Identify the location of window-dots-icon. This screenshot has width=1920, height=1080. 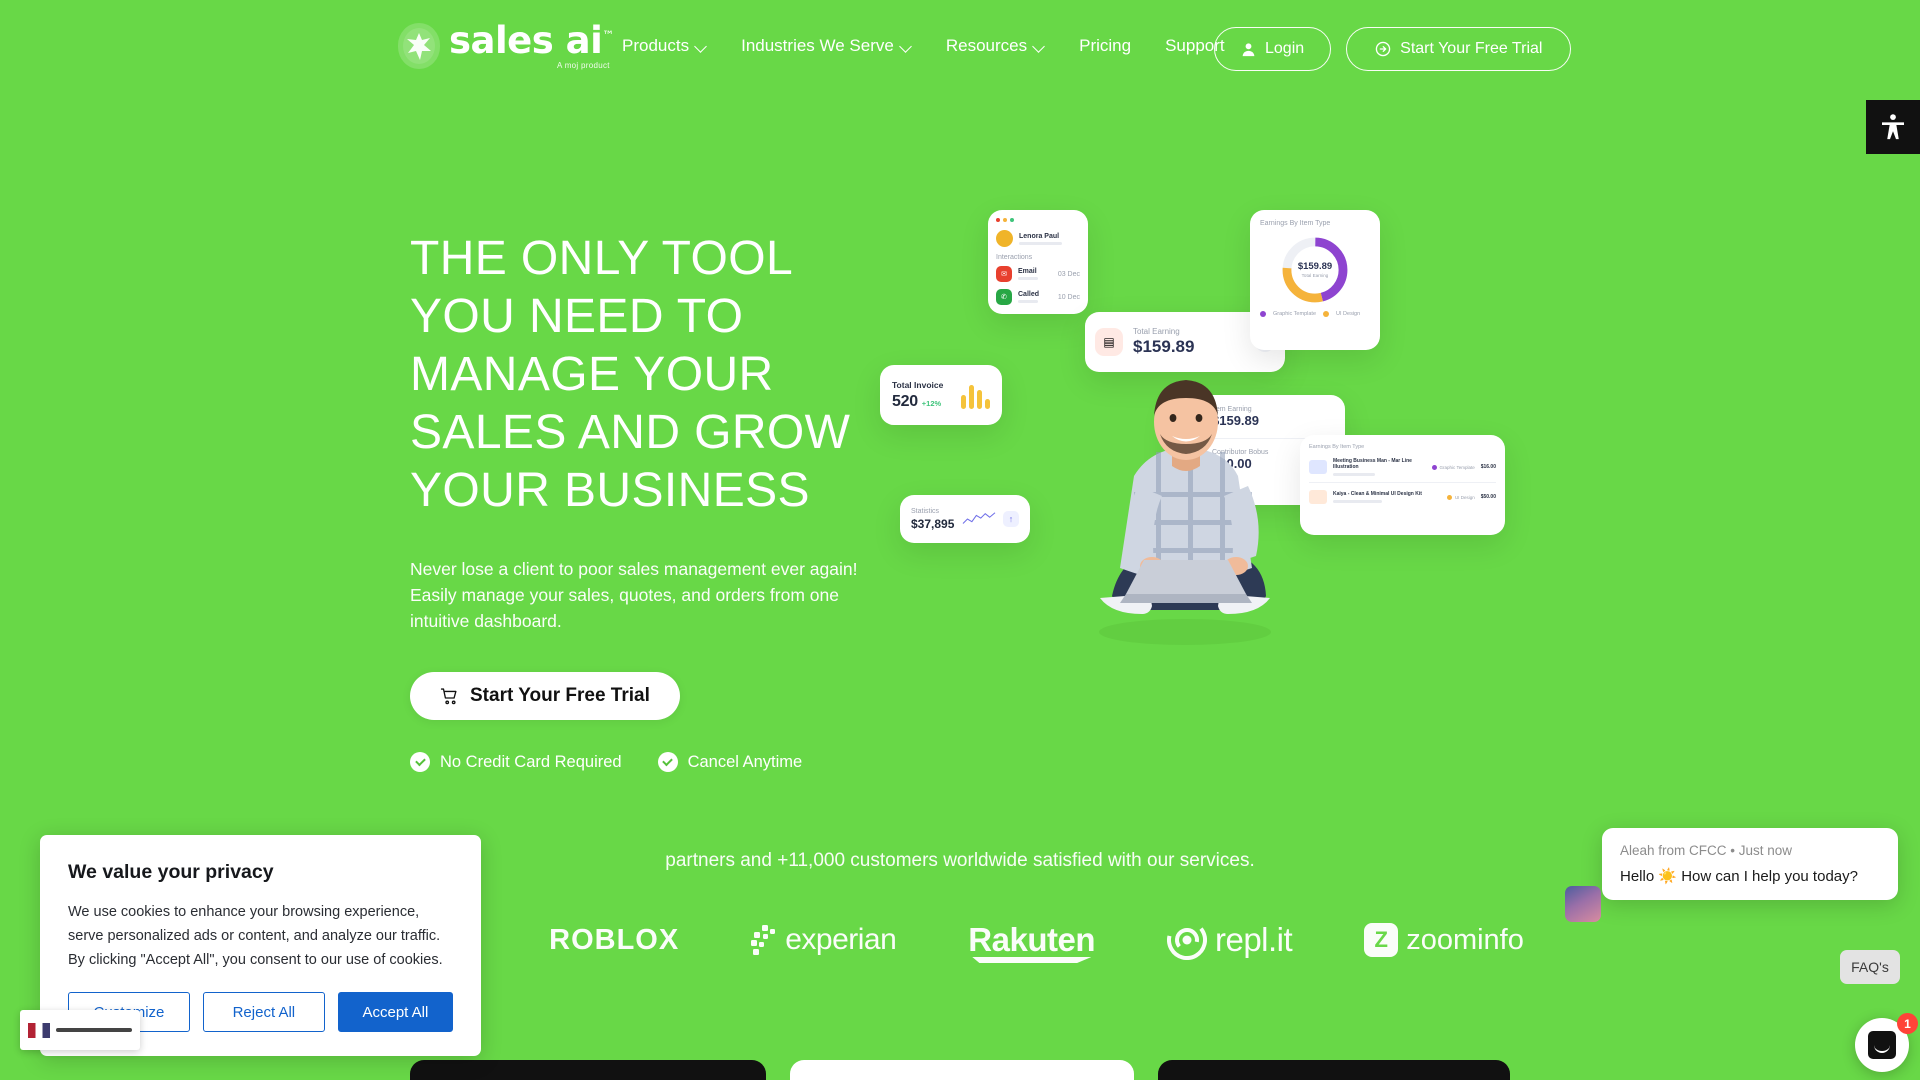
(1038, 220).